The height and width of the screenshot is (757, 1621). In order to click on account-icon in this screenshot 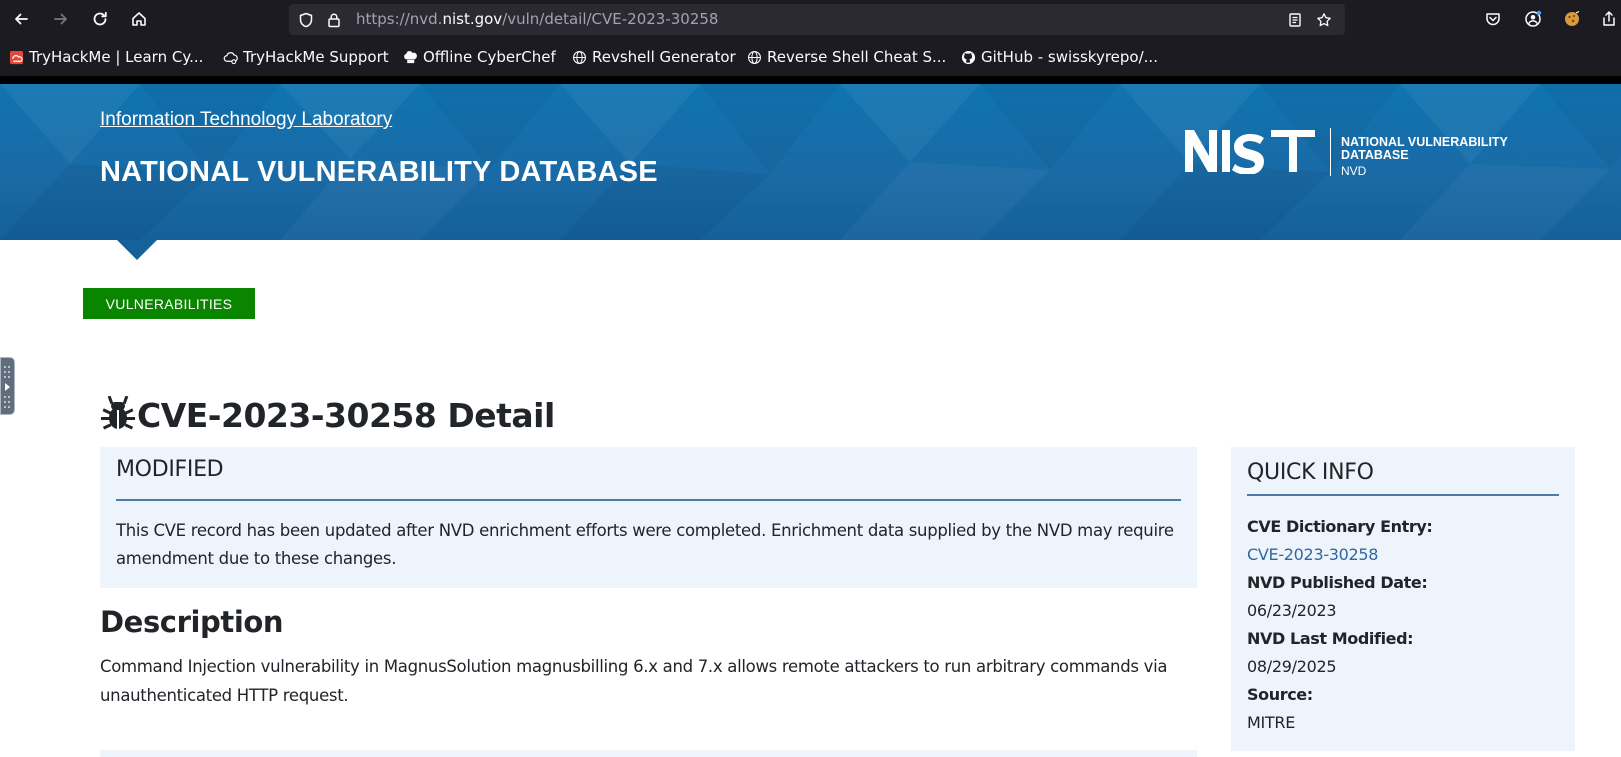, I will do `click(1533, 19)`.